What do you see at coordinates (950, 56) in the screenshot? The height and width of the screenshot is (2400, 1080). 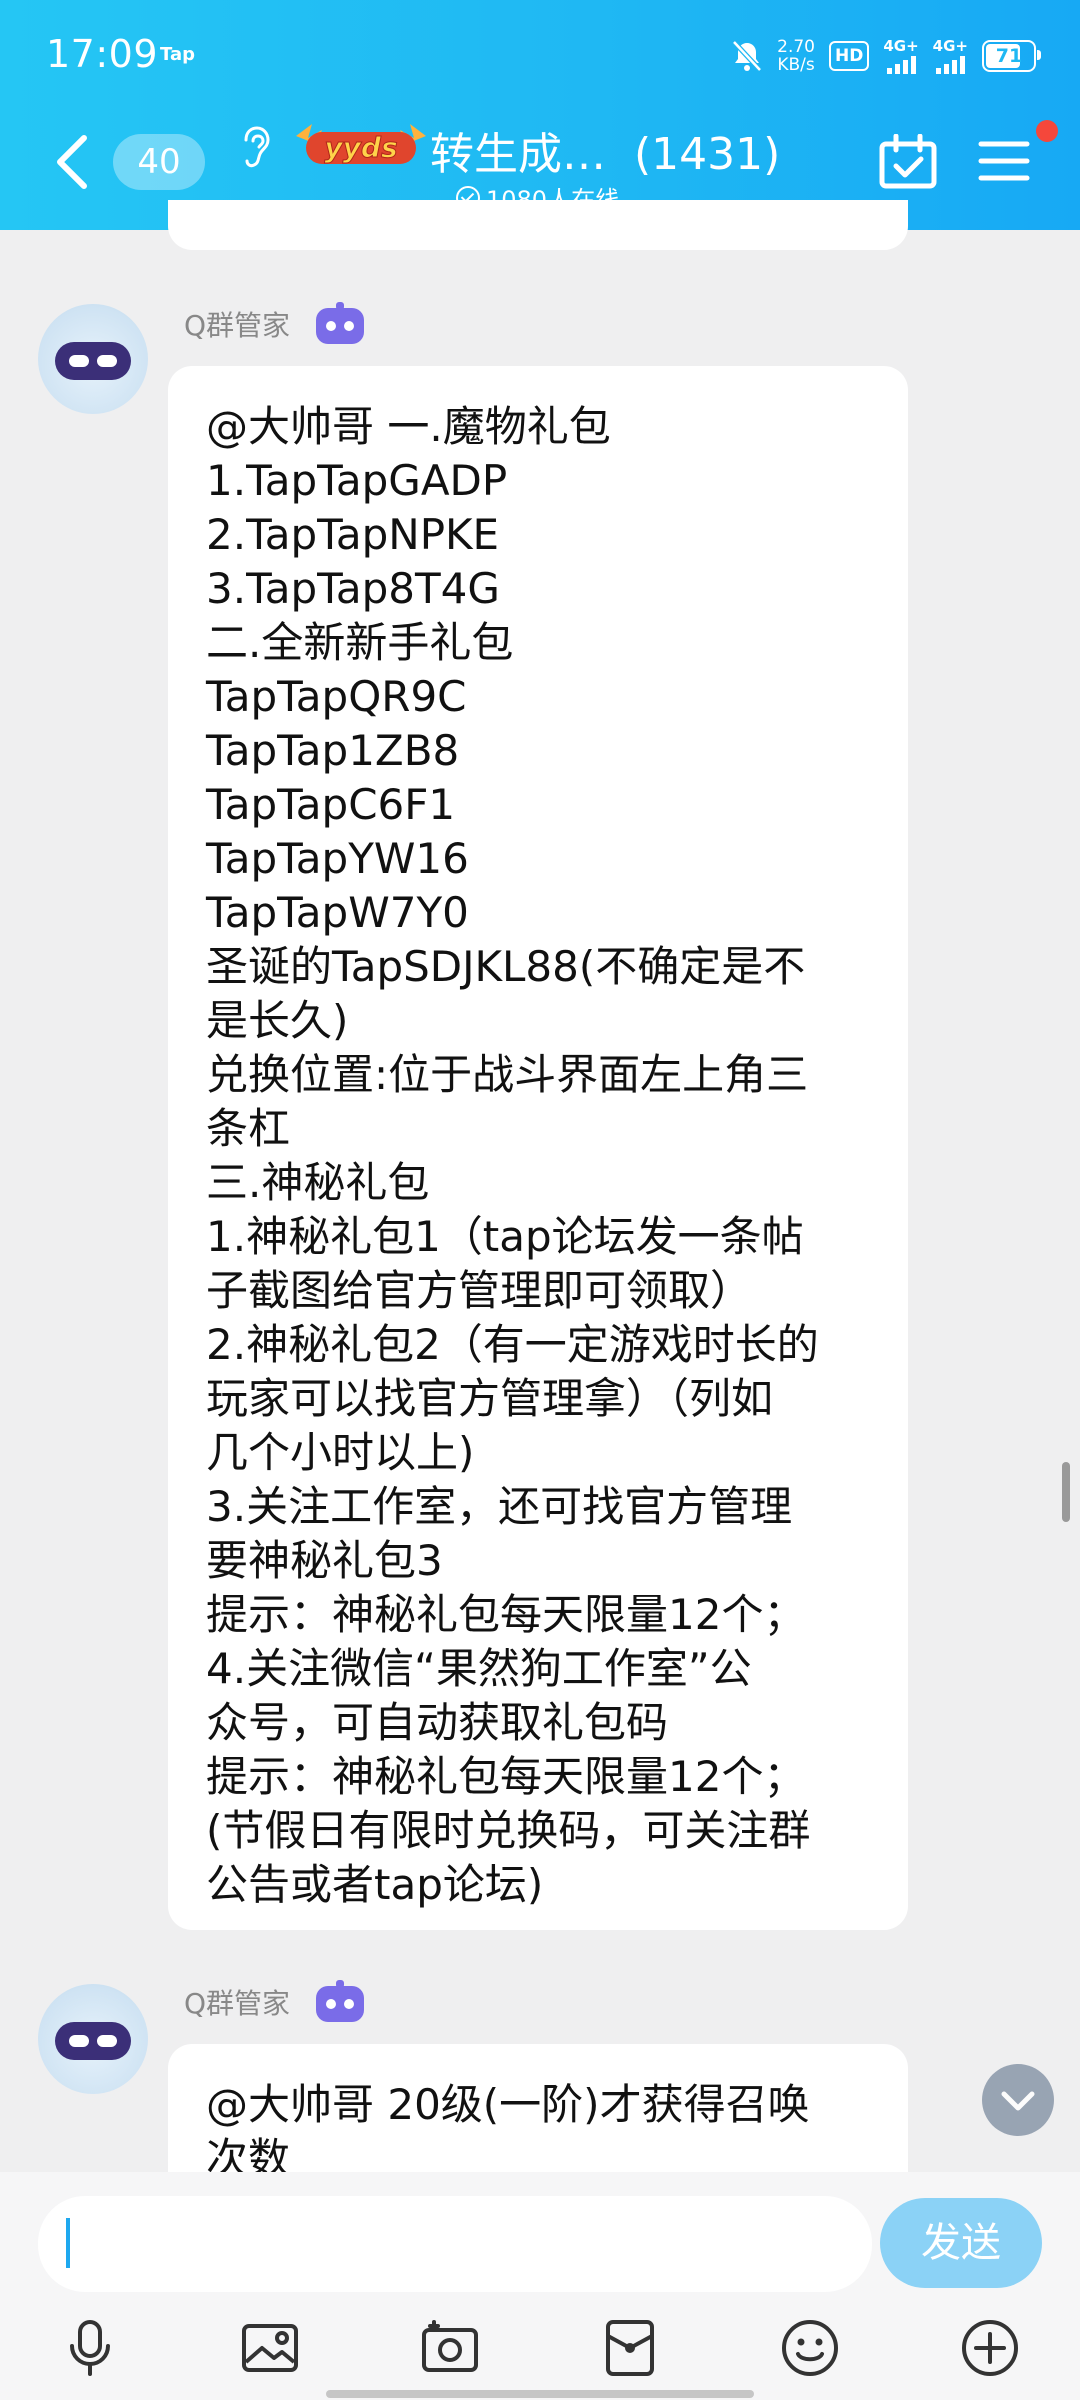 I see `signal-icon-sim2: 4G+` at bounding box center [950, 56].